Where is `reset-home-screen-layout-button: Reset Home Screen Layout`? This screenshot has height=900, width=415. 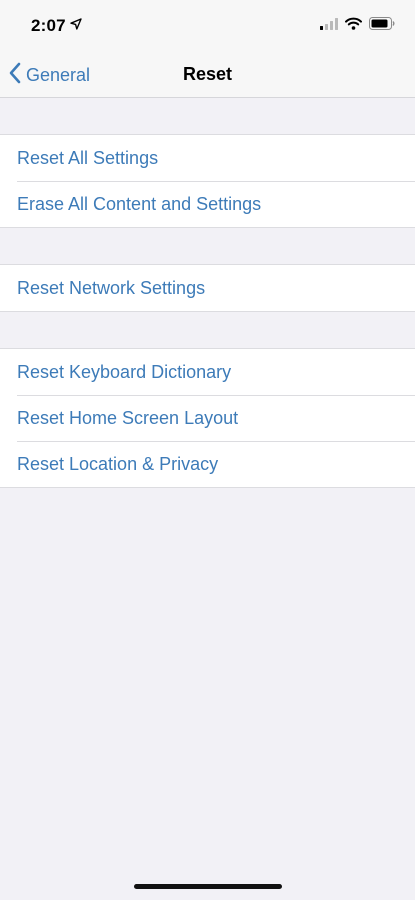
reset-home-screen-layout-button: Reset Home Screen Layout is located at coordinates (207, 418).